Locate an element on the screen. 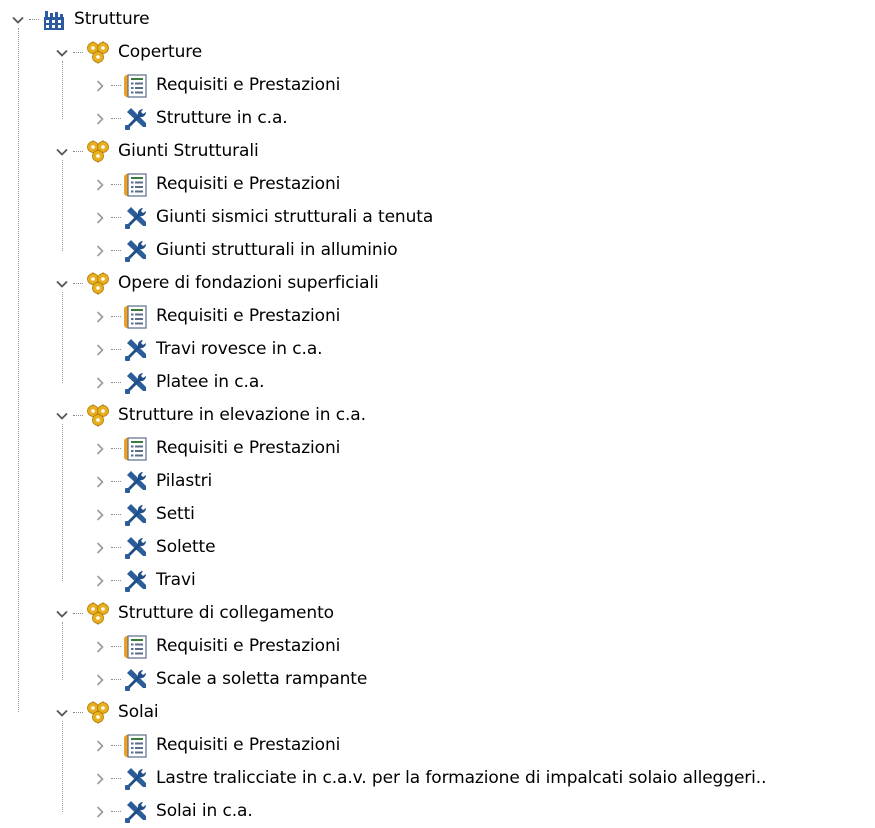  tree-node-label: Pilastri is located at coordinates (184, 481).